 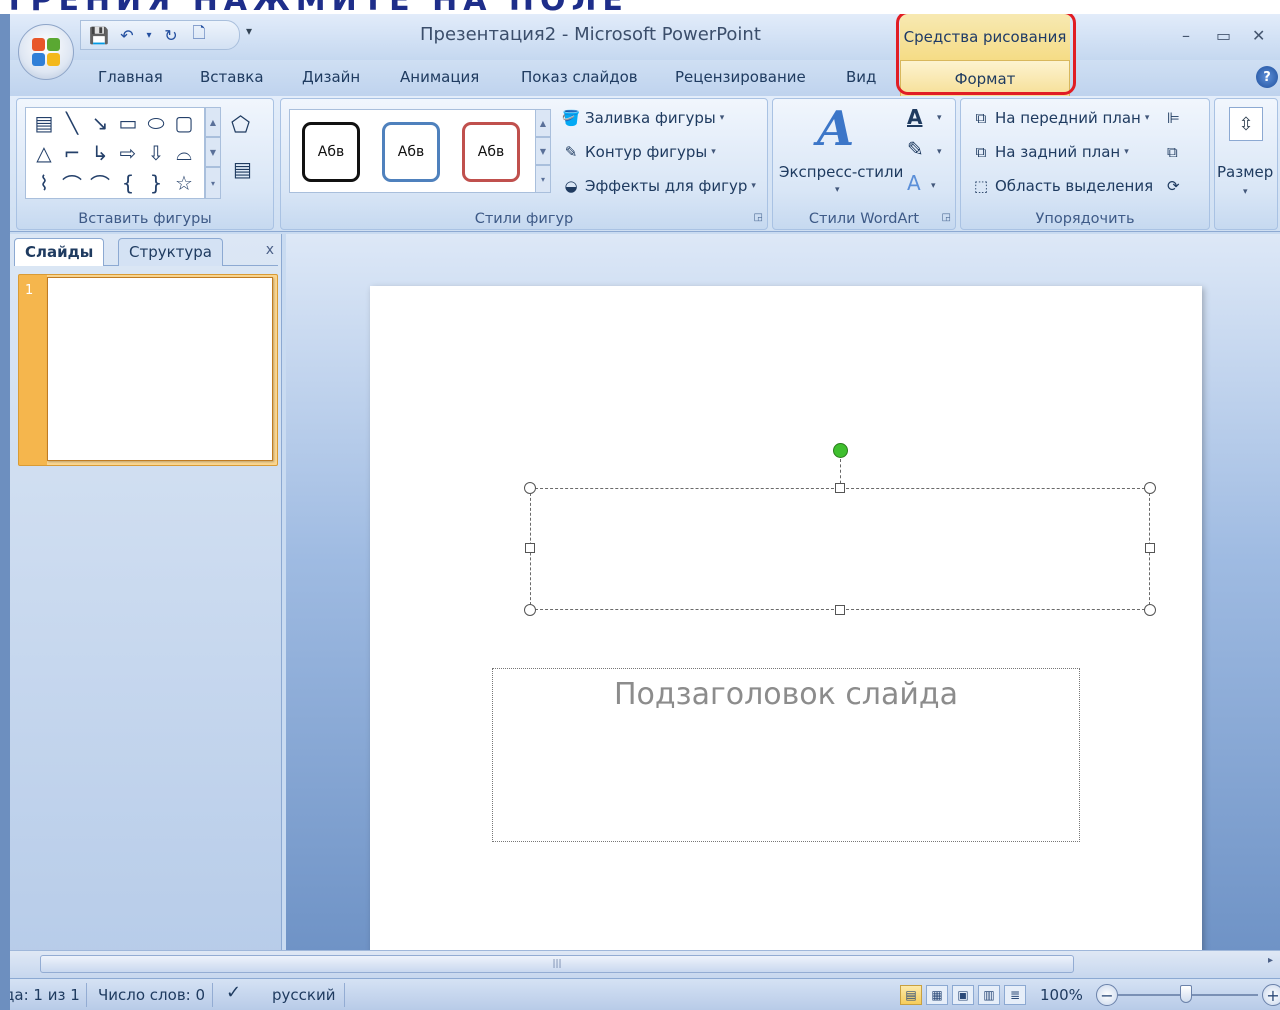 I want to click on gallery-scroll-up-icon: ▲, so click(x=213, y=122).